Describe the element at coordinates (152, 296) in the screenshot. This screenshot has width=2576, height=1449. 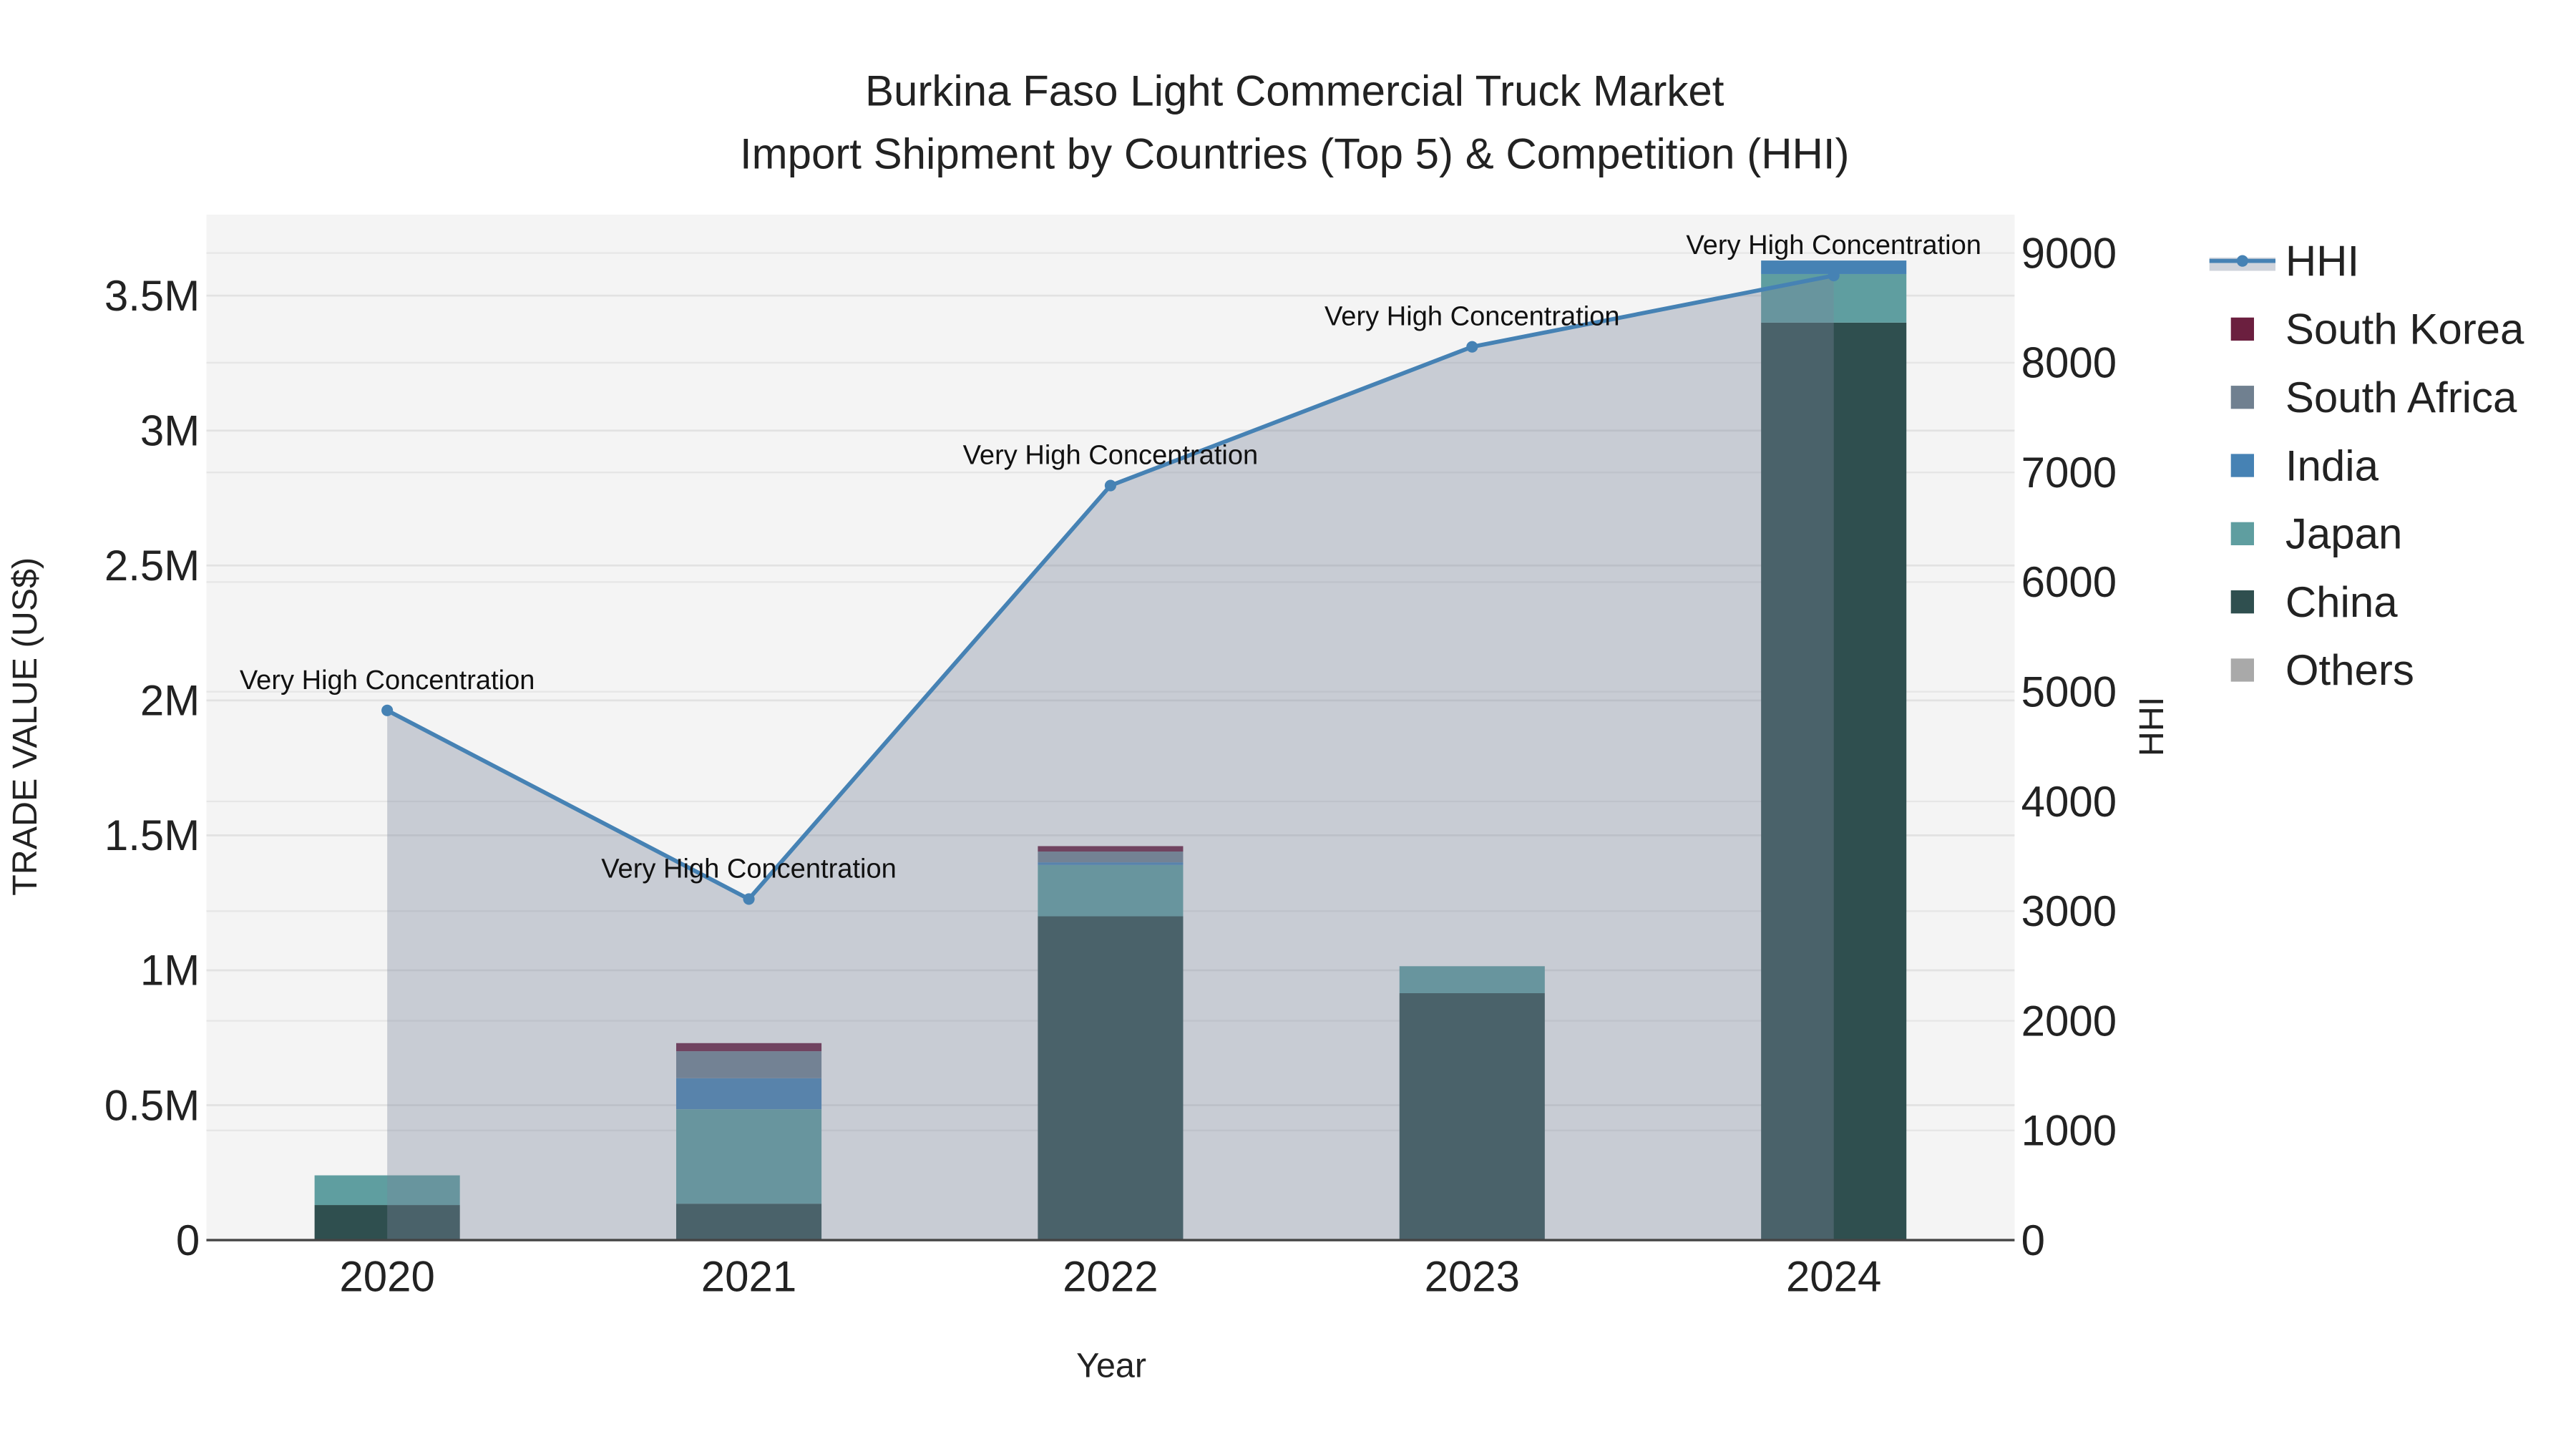
I see `y-tick-label: 3.5M` at that location.